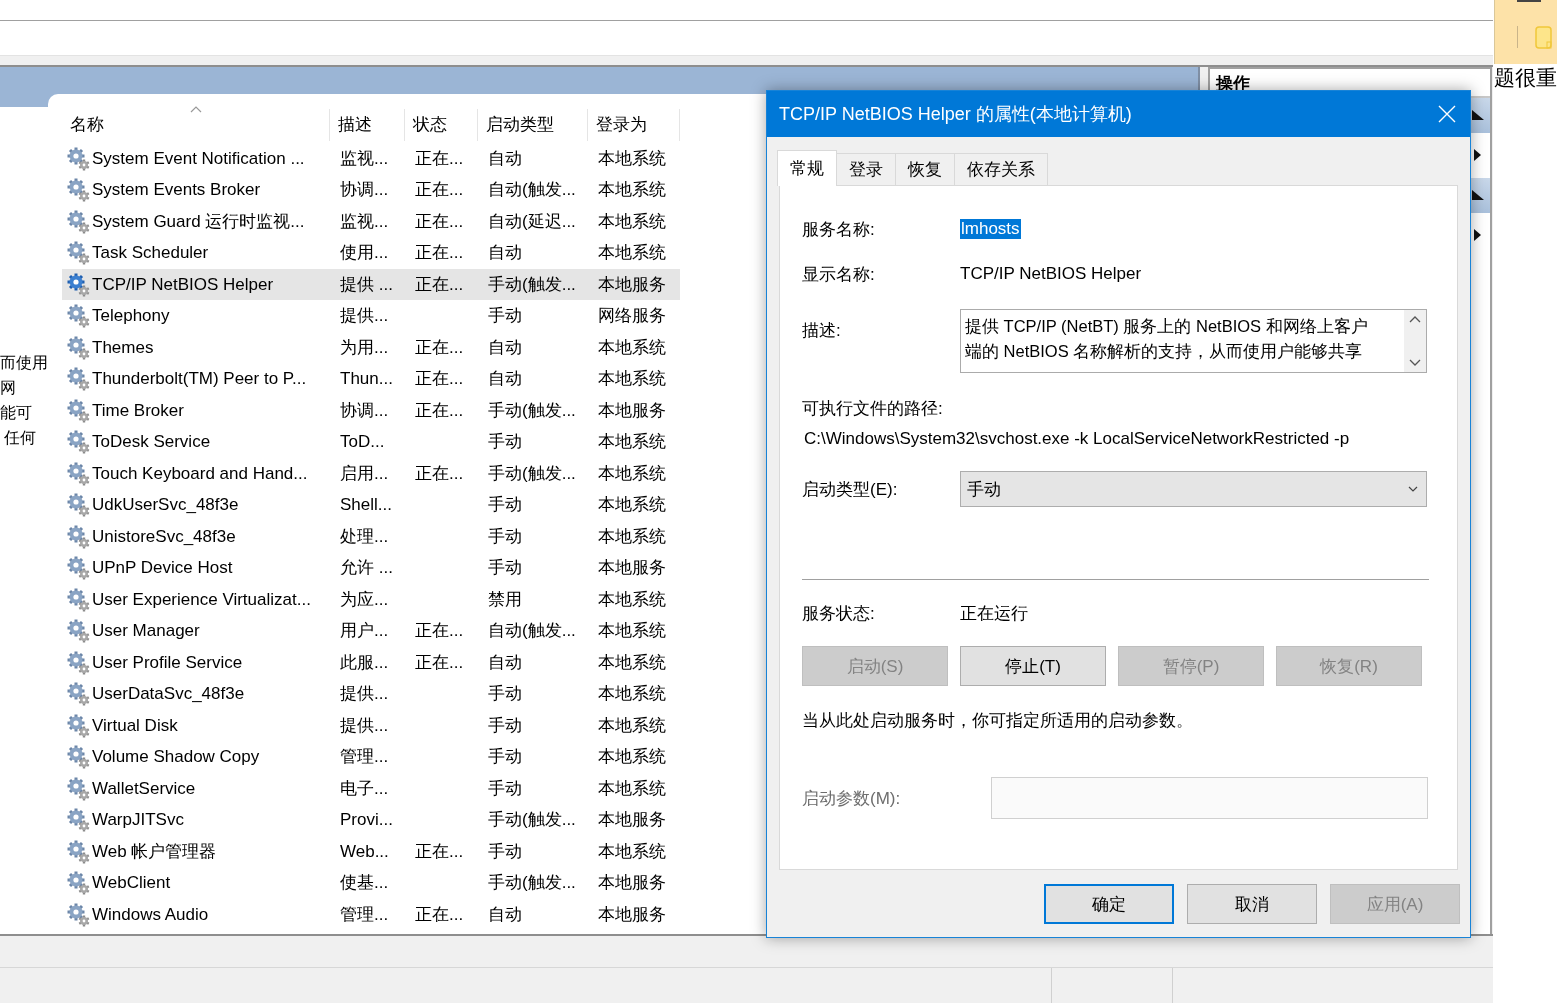 This screenshot has width=1557, height=1003. I want to click on service-row: Windows Audio 管理... 正在... 自动 本地服务, so click(371, 914).